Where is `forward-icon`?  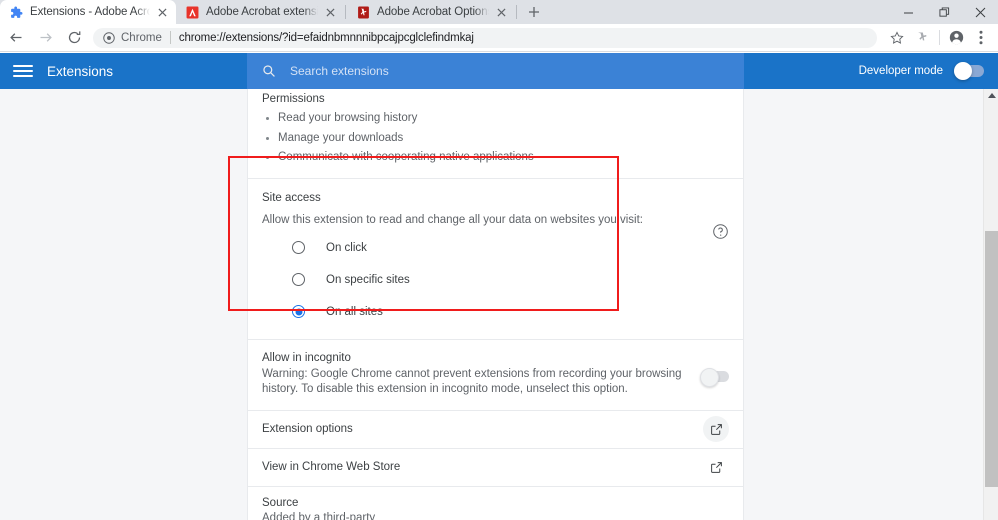 forward-icon is located at coordinates (45, 38).